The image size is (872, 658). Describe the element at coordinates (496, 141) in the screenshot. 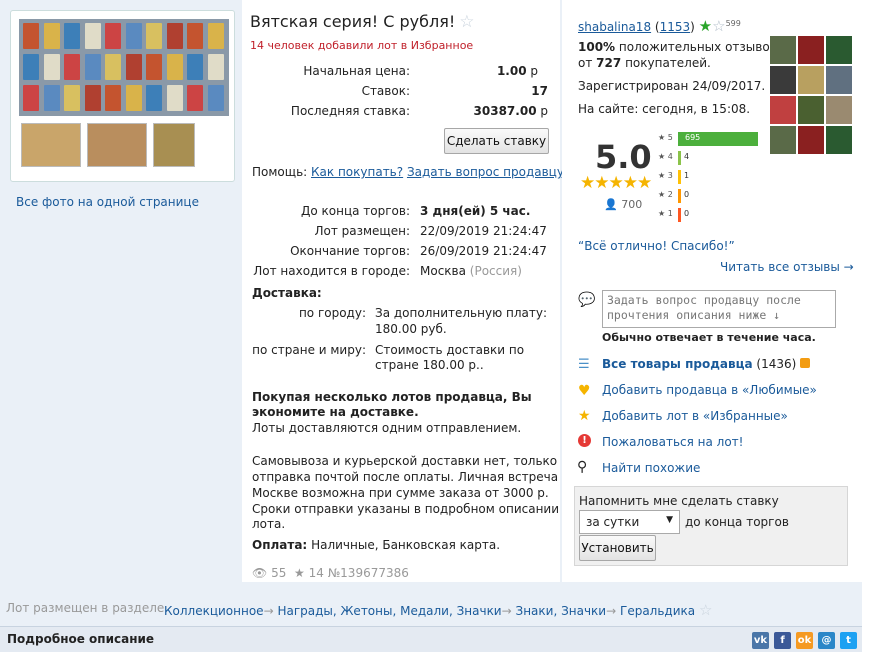

I see `make-bid-button: Сделать ставку` at that location.